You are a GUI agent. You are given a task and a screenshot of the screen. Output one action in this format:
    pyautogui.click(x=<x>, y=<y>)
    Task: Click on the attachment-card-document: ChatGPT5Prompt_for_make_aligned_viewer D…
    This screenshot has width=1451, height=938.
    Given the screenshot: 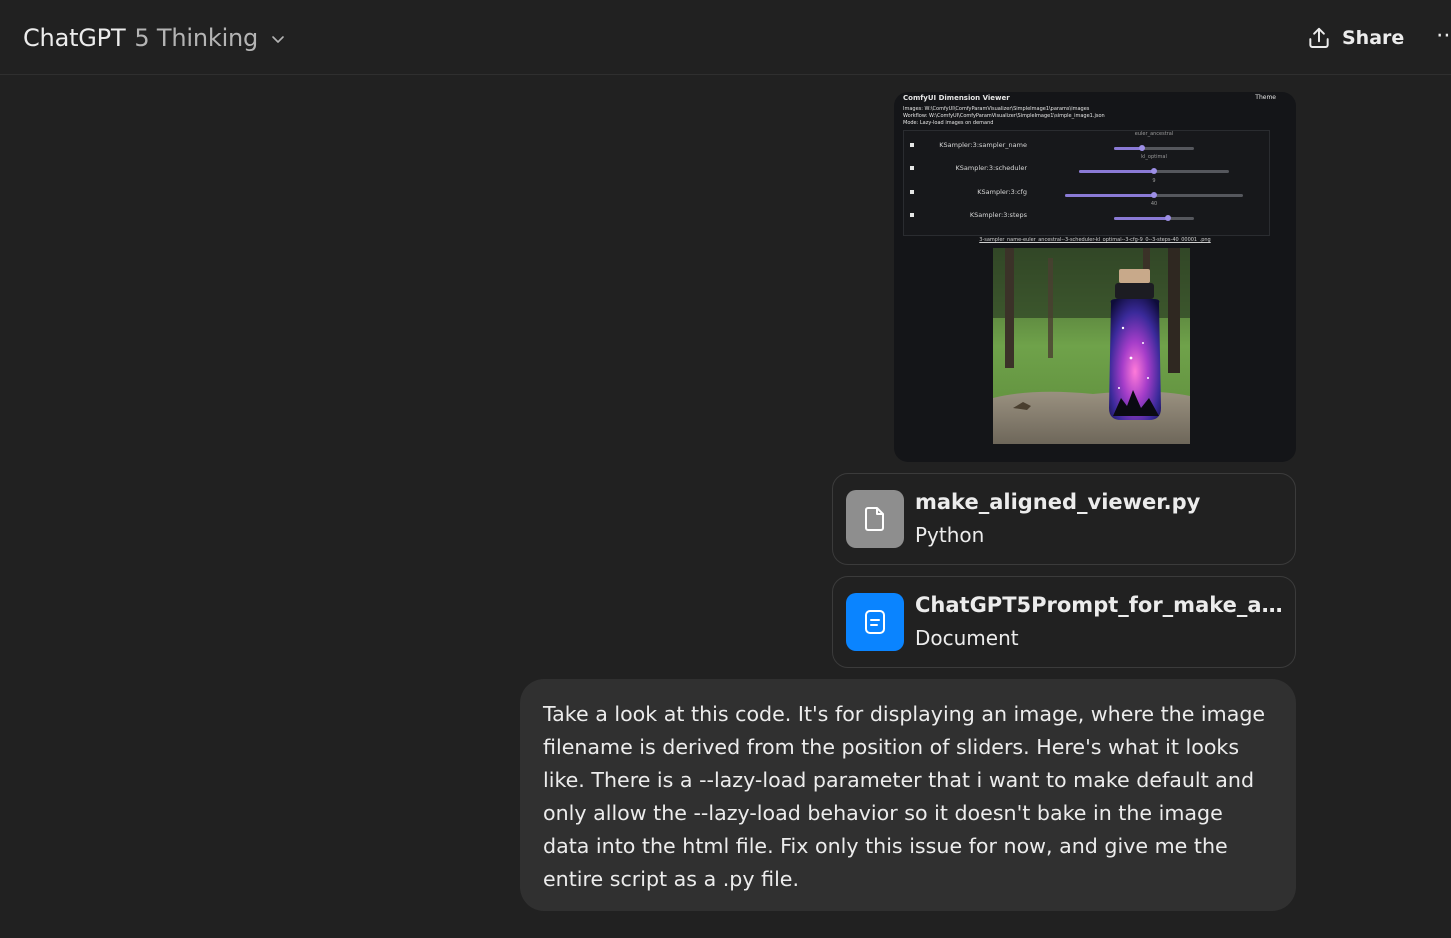 What is the action you would take?
    pyautogui.click(x=1064, y=622)
    